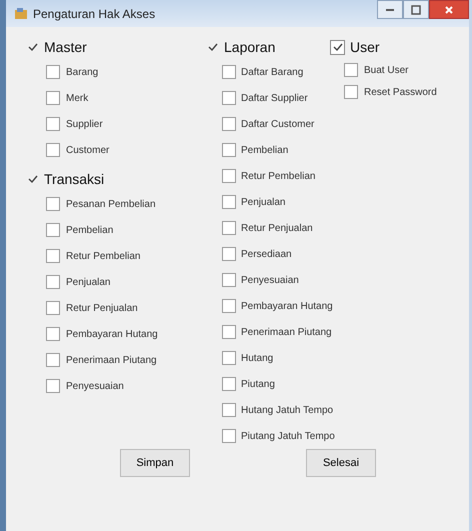 The image size is (472, 531). What do you see at coordinates (56, 47) in the screenshot?
I see `group-checkbox: Master` at bounding box center [56, 47].